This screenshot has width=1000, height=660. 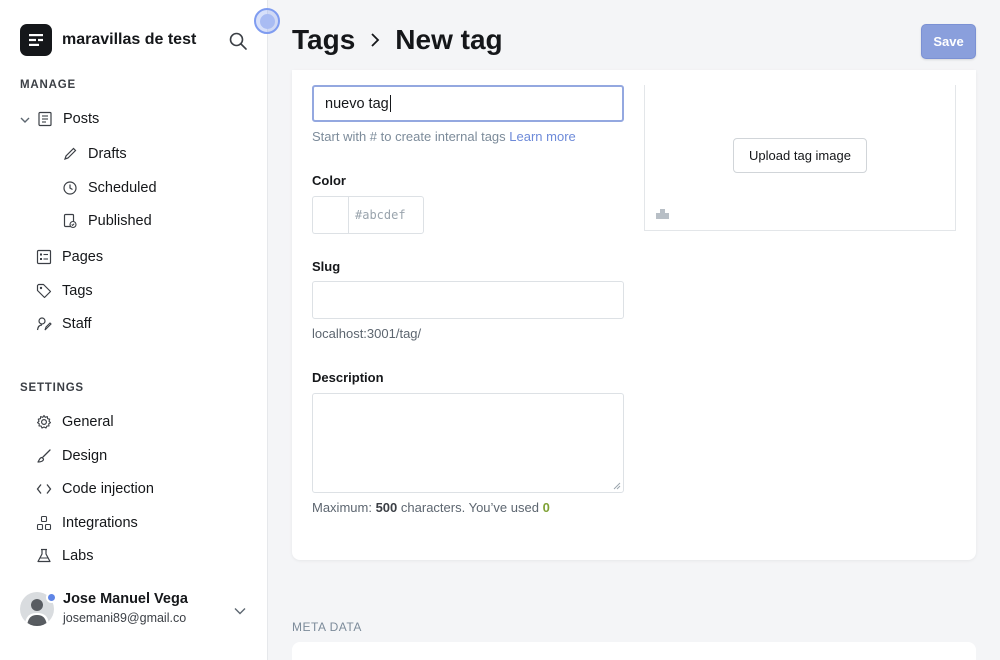 I want to click on flask-icon, so click(x=44, y=556).